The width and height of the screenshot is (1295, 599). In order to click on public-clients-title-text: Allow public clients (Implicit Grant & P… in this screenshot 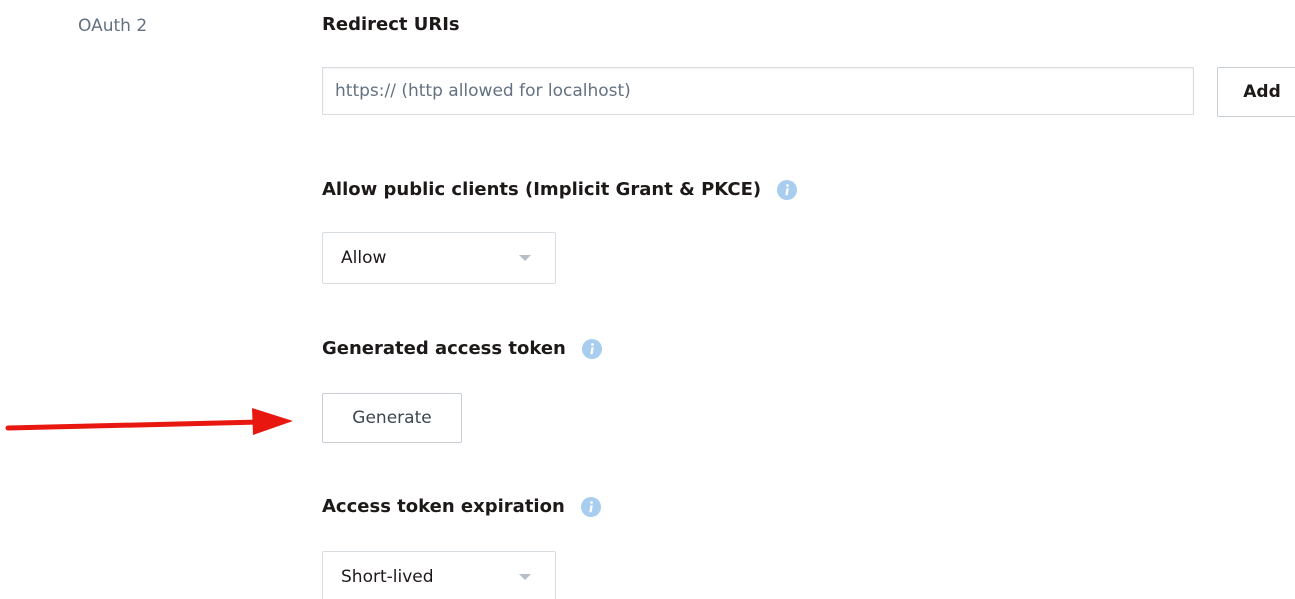, I will do `click(542, 189)`.